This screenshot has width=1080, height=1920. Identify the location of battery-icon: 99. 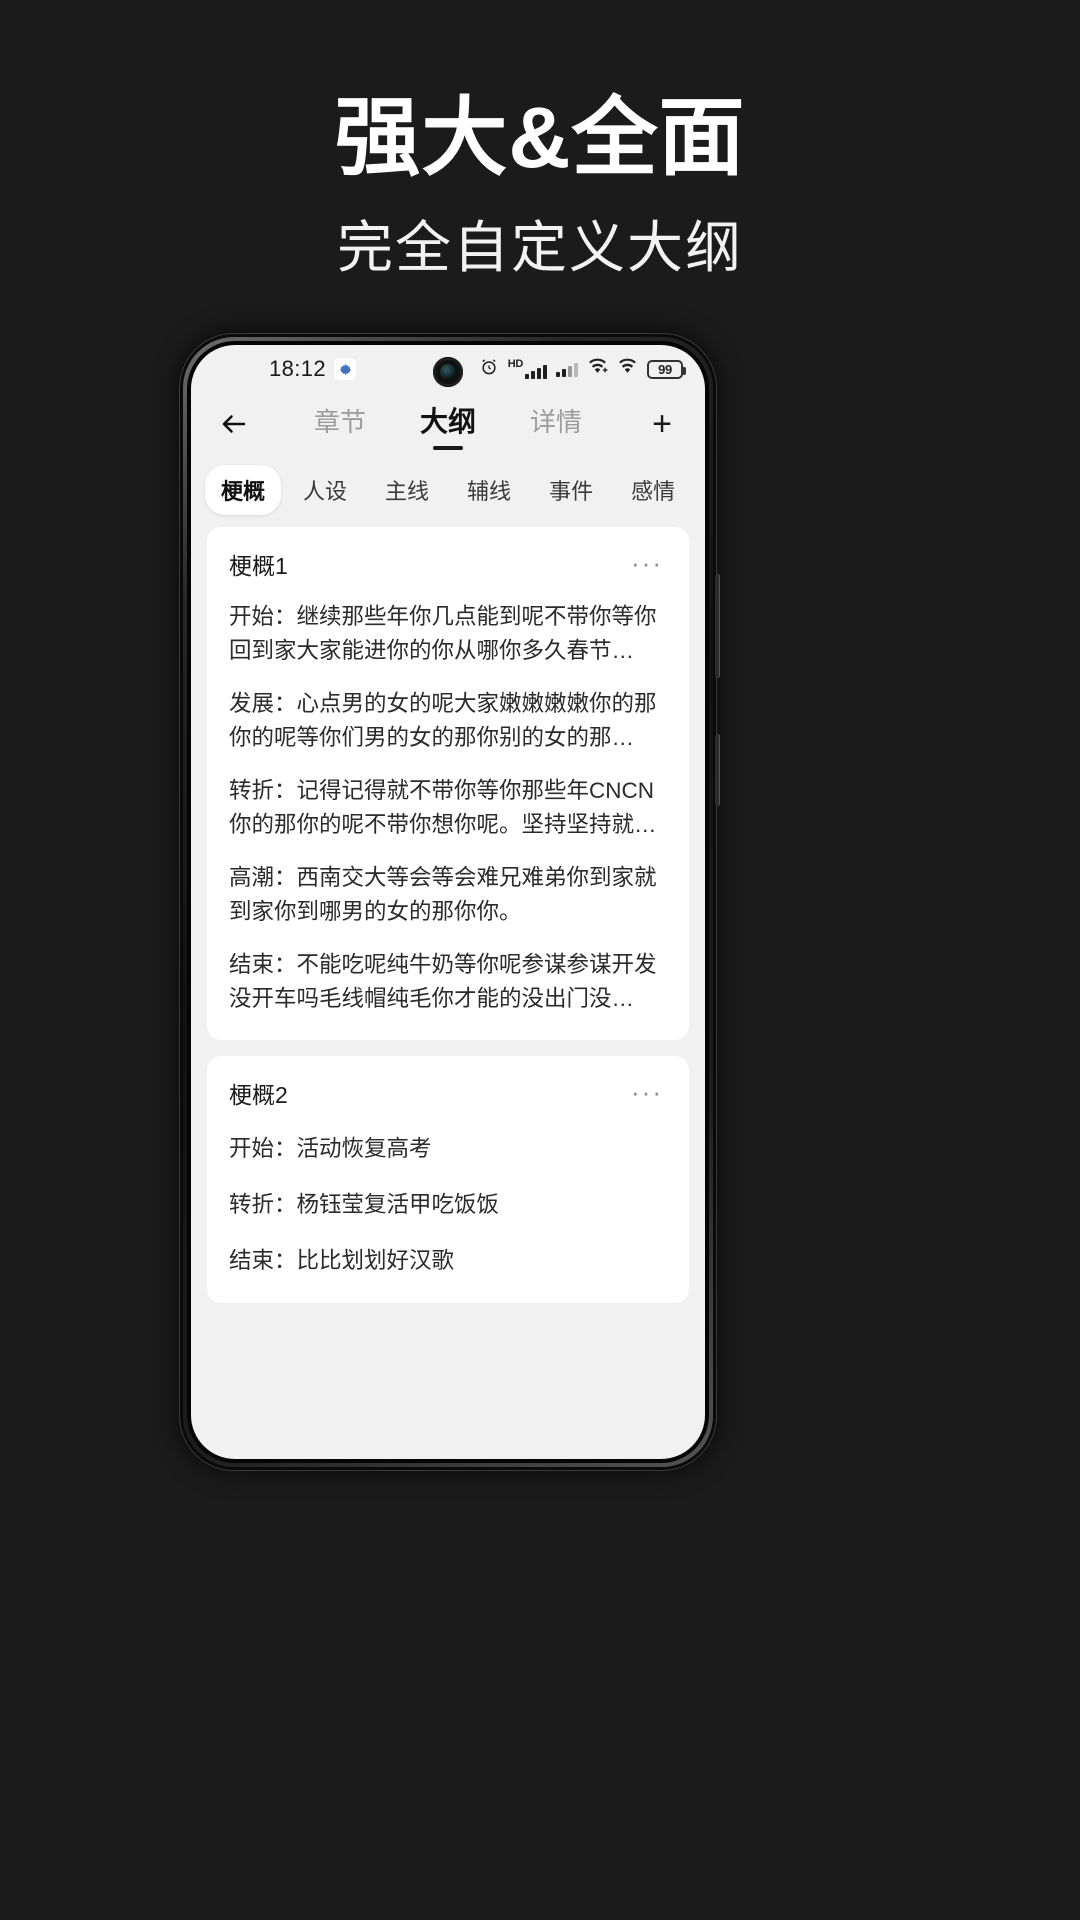
(666, 369).